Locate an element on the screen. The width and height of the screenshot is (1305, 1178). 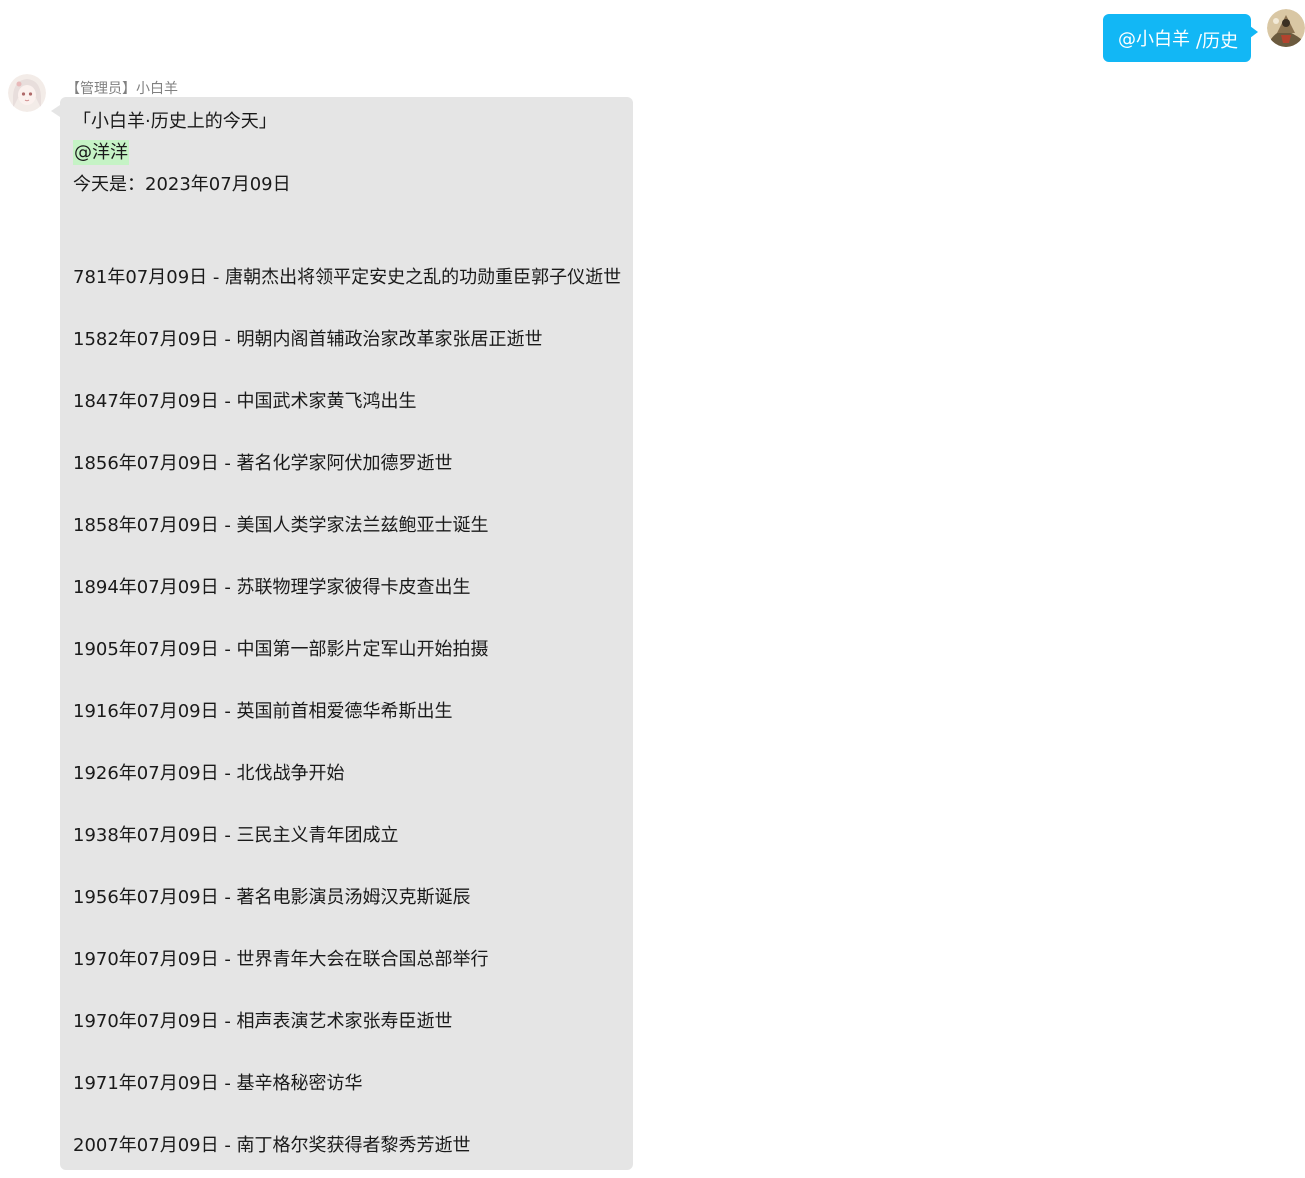
message-mention-line: @洋洋 is located at coordinates (101, 152).